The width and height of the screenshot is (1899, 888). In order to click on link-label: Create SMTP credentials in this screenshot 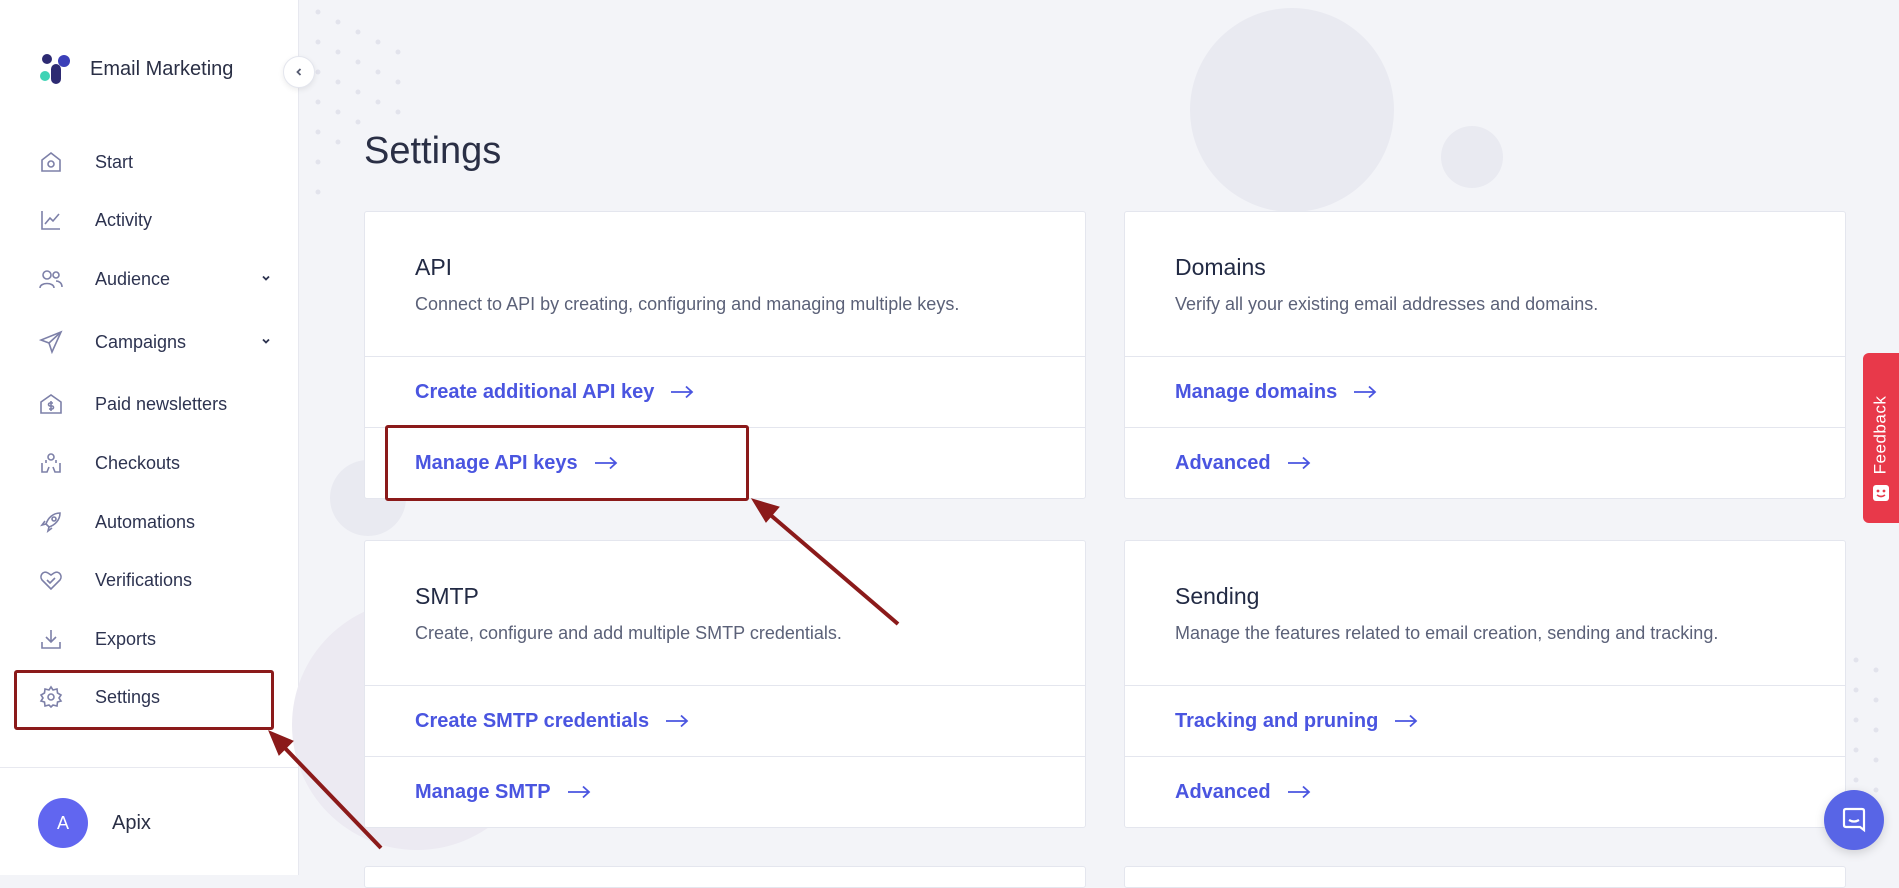, I will do `click(532, 720)`.